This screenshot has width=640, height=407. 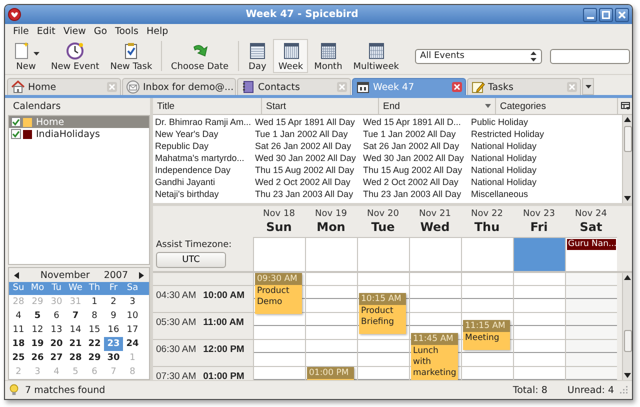 What do you see at coordinates (126, 31) in the screenshot?
I see `menu-item: Tools` at bounding box center [126, 31].